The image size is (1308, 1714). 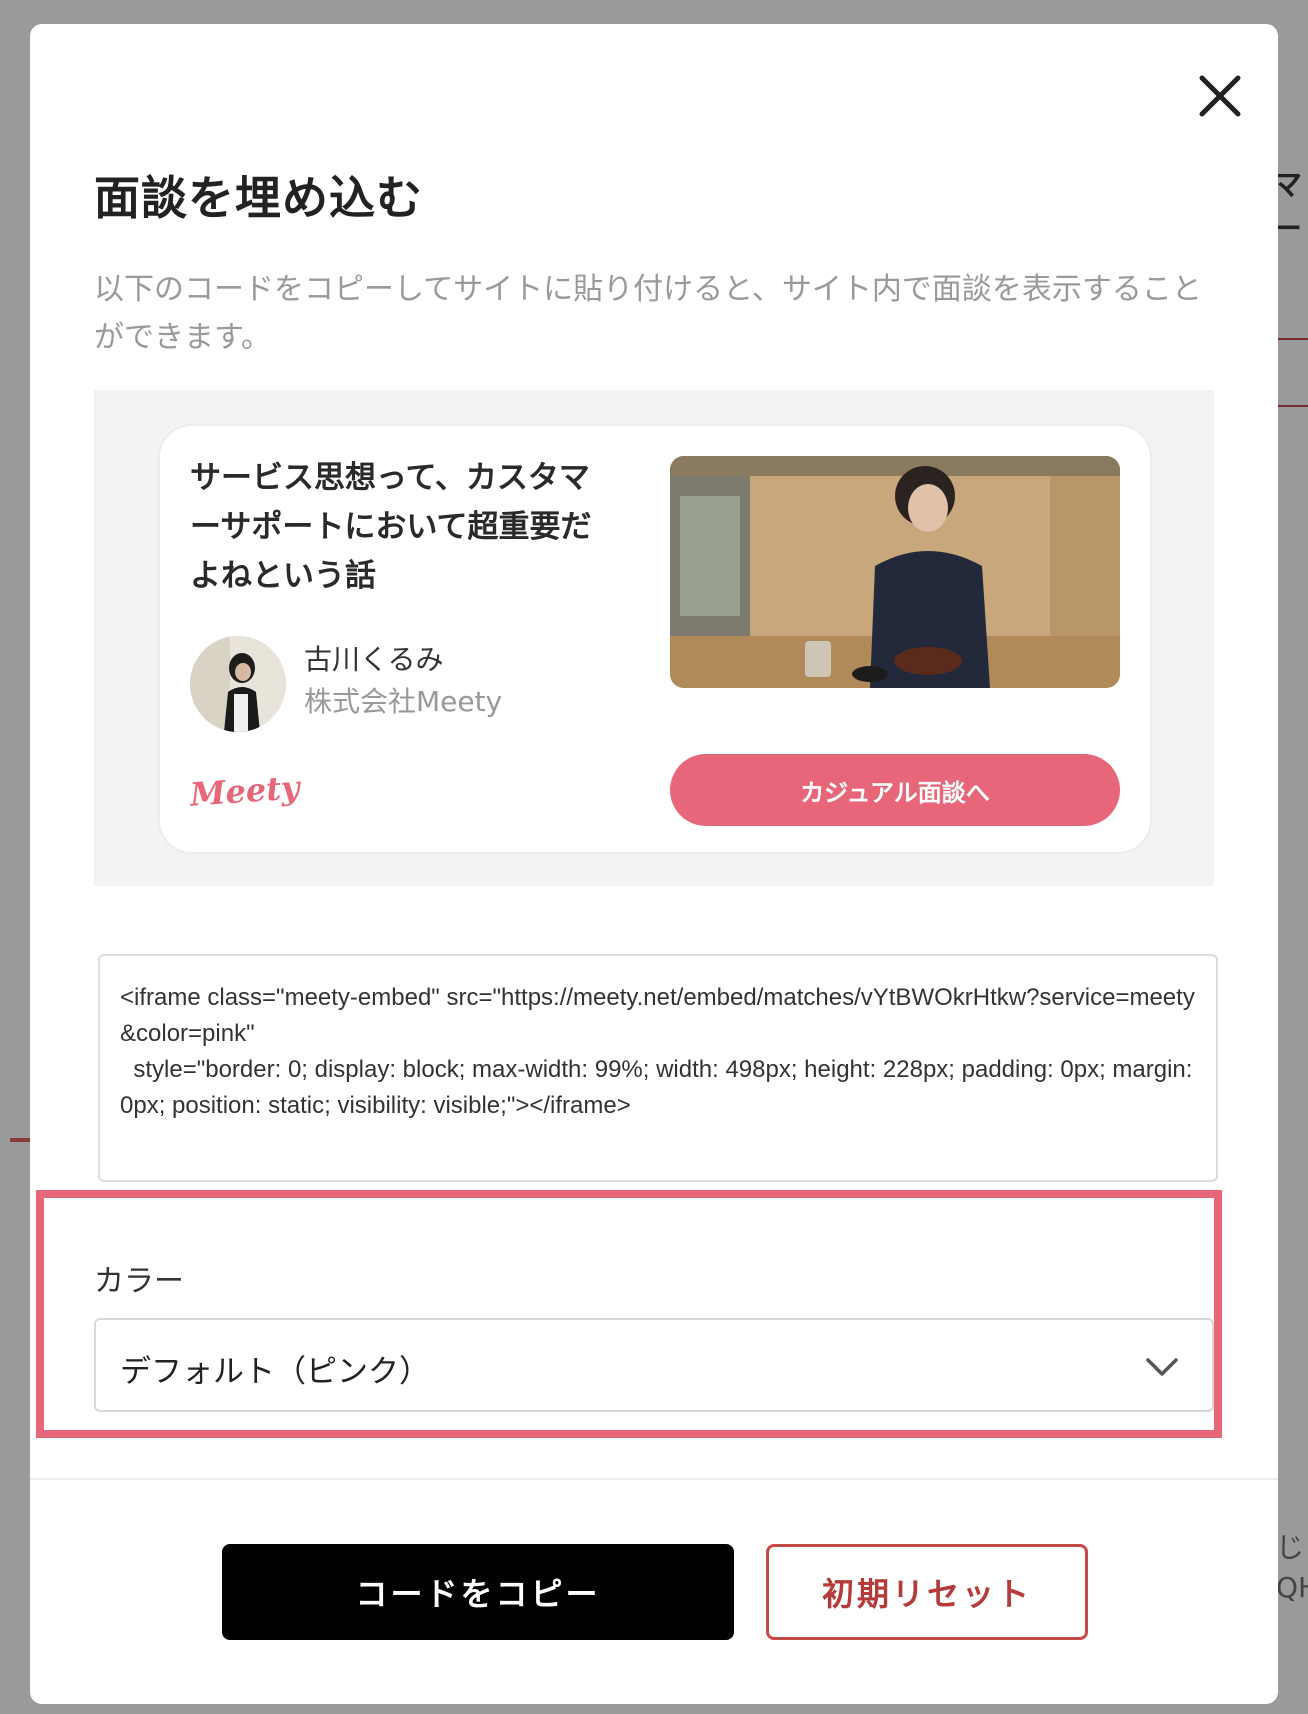 I want to click on copy-code-button: コードをコピー, so click(x=478, y=1592).